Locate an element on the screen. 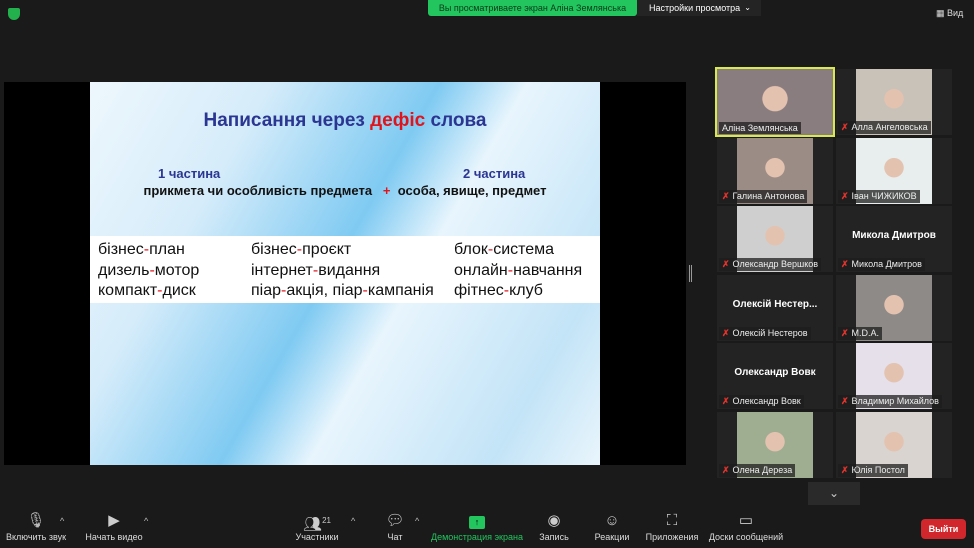 Image resolution: width=974 pixels, height=548 pixels. example-word: блок-система is located at coordinates (504, 249).